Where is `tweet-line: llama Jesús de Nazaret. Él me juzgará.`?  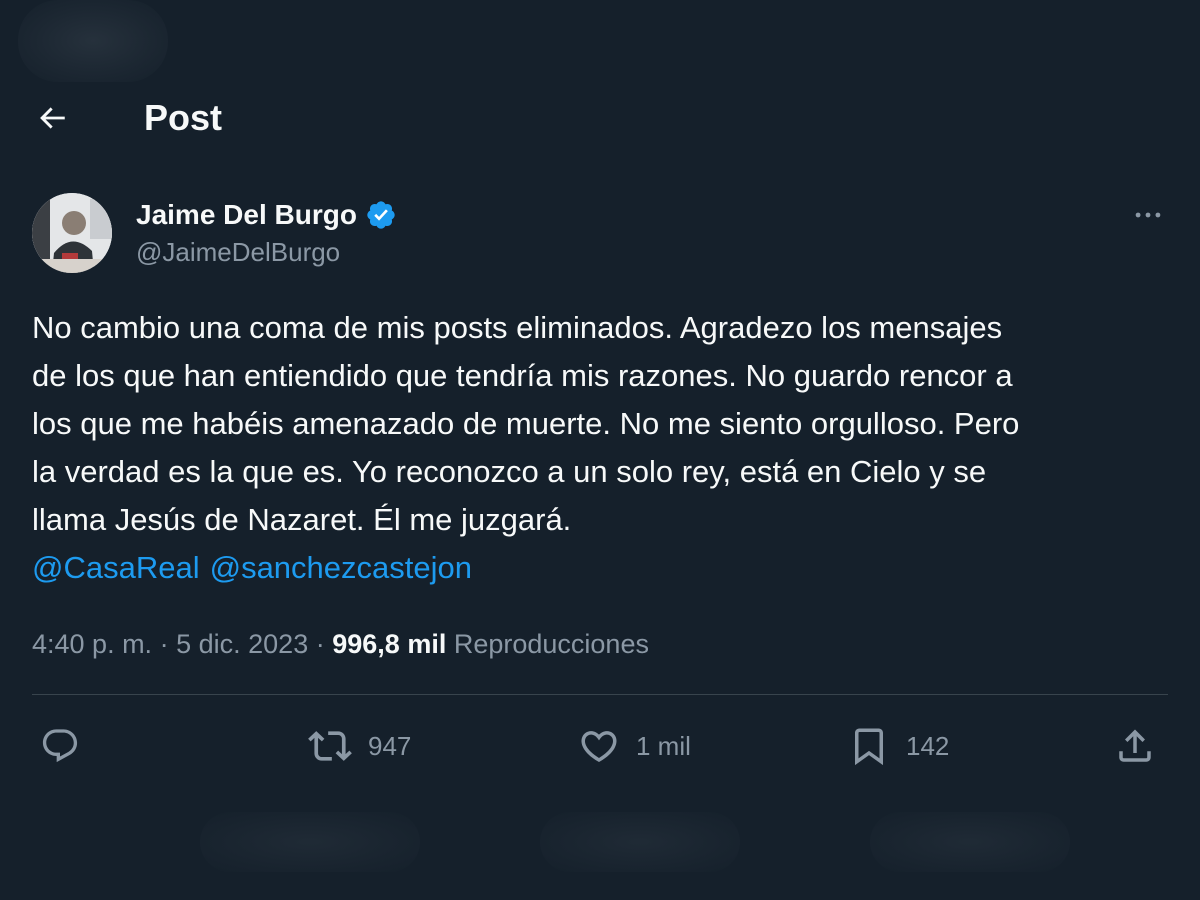
tweet-line: llama Jesús de Nazaret. Él me juzgará. is located at coordinates (302, 519).